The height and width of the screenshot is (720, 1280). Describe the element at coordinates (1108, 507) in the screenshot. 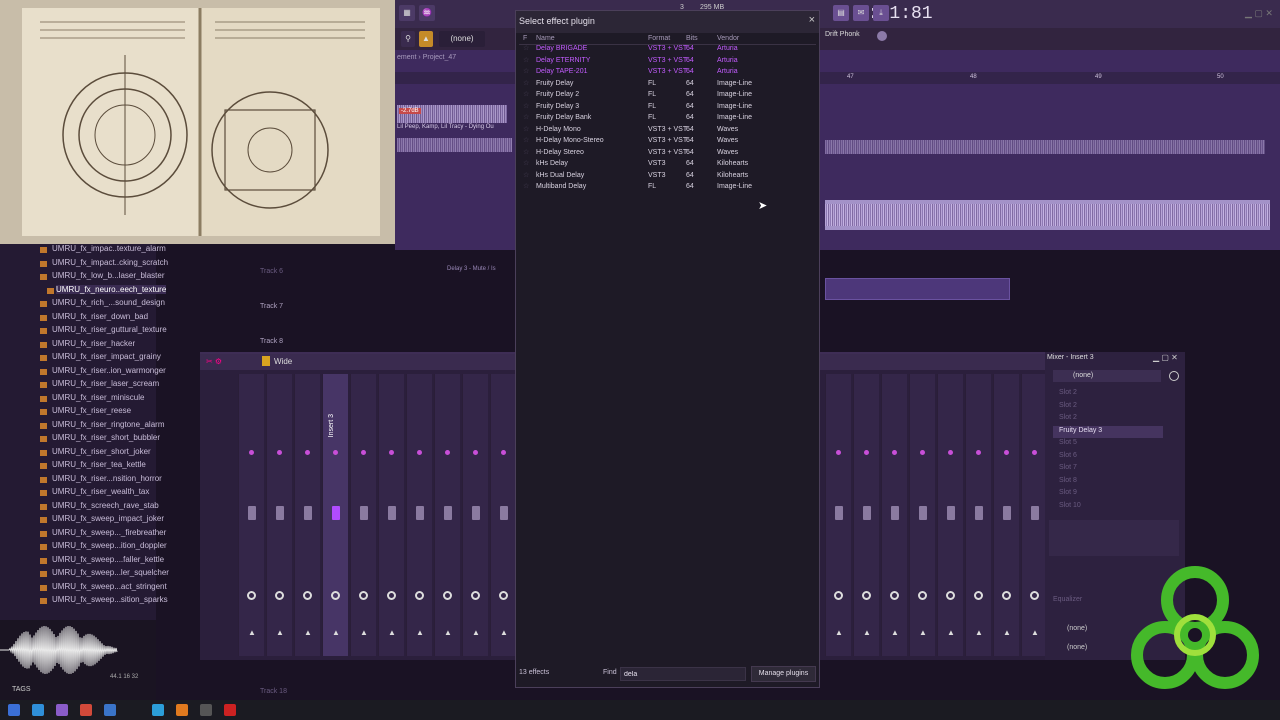

I see `effect-slot: Slot 10` at that location.